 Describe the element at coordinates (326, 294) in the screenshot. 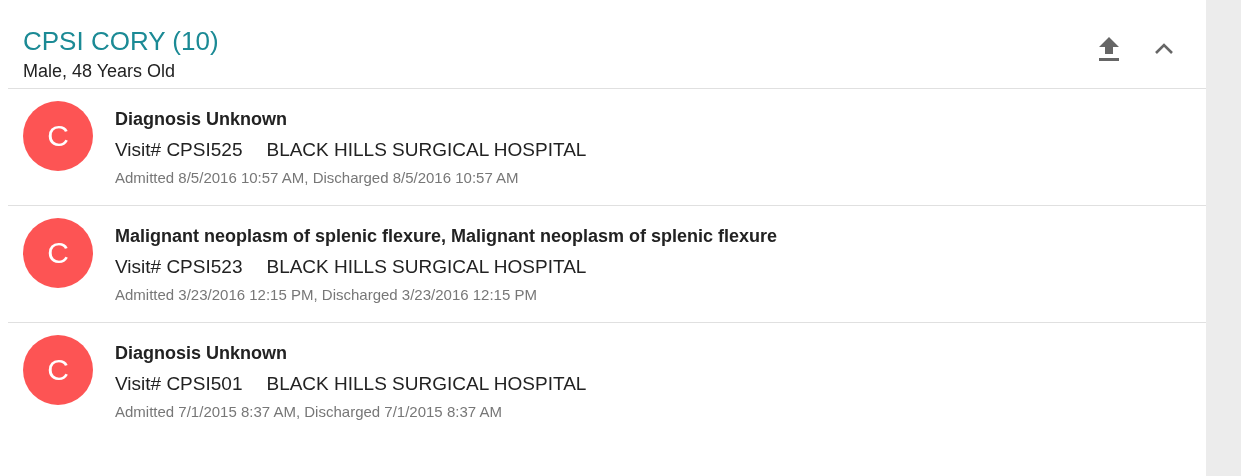

I see `visit-dates: Admitted 3/23/2016 12:15 PM, Discharged 3/23/2016 12:15 PM` at that location.